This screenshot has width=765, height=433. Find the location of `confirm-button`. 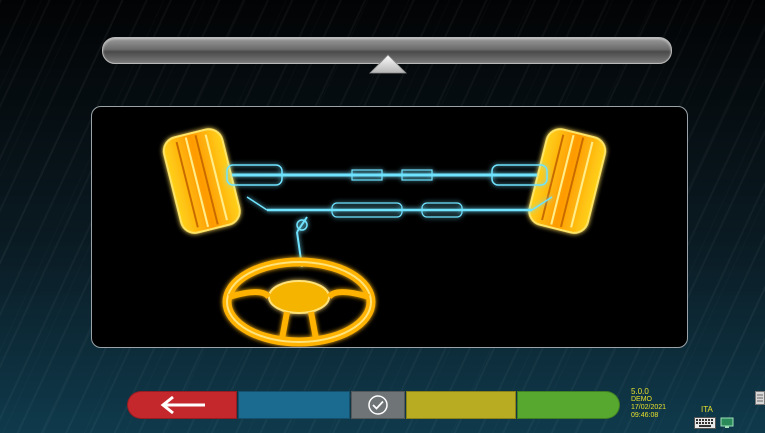

confirm-button is located at coordinates (378, 405).